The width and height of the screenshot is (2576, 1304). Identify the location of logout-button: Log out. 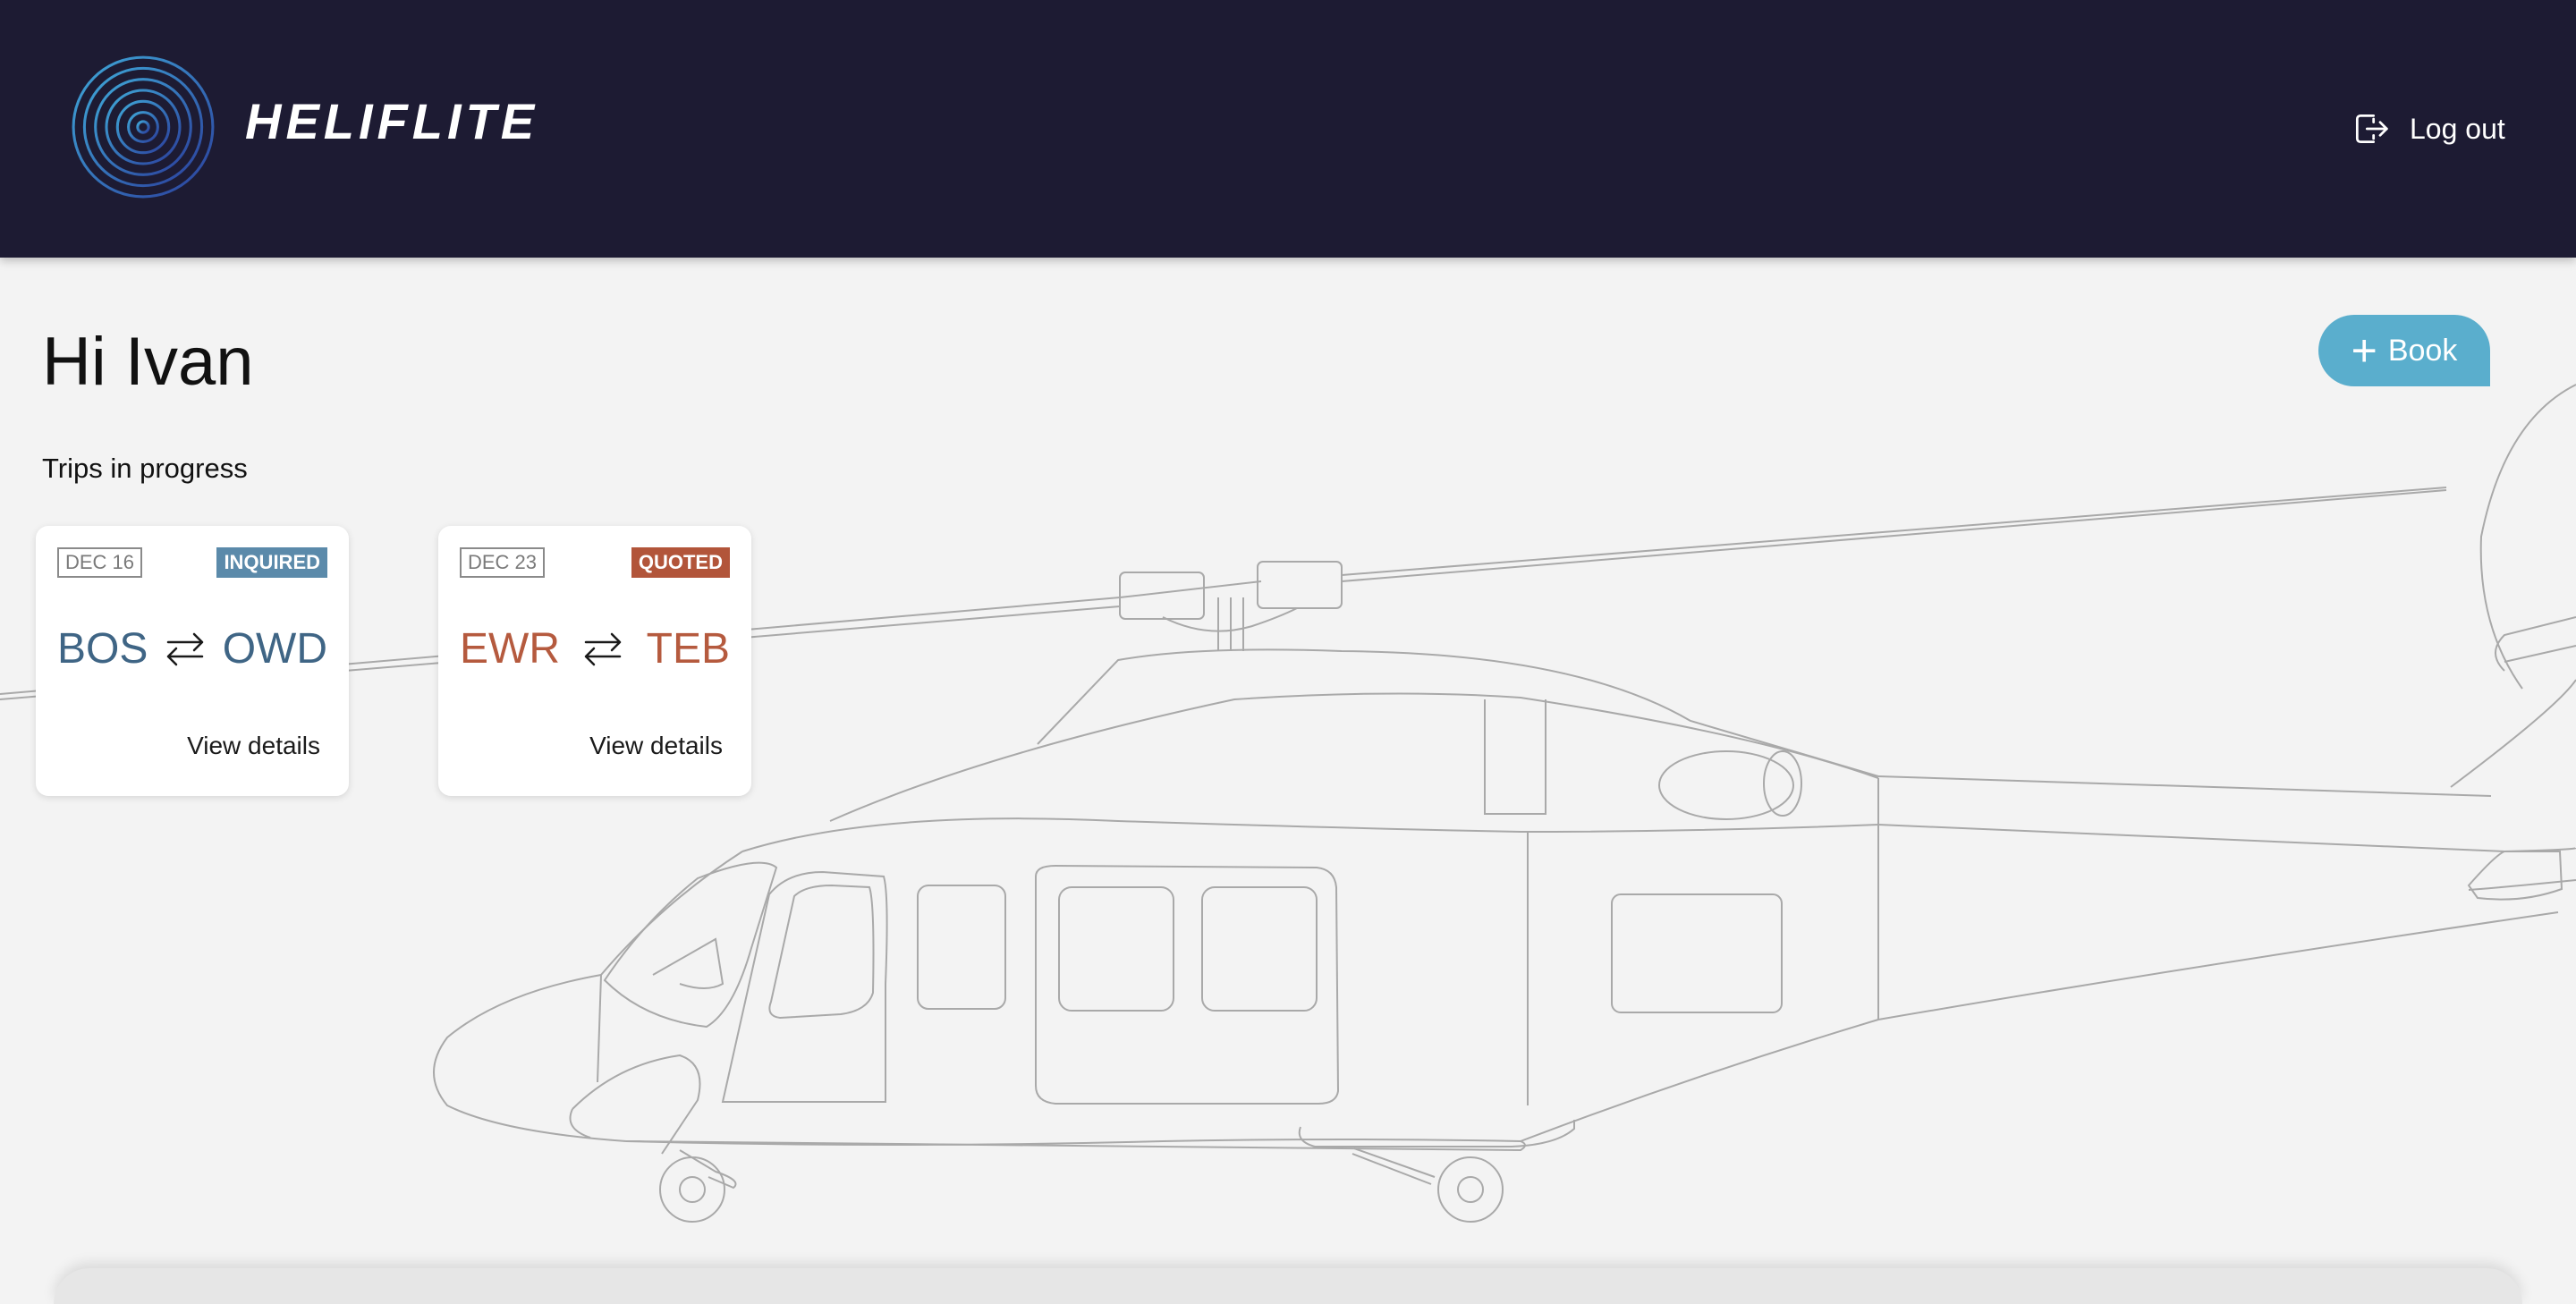
(2428, 129).